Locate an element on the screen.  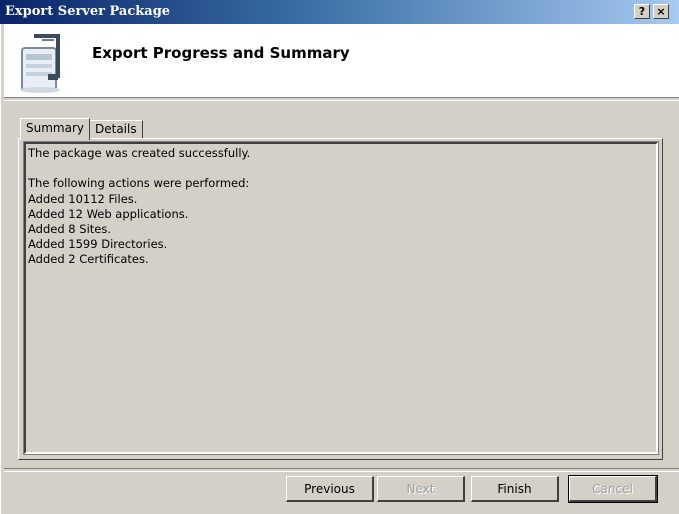
summary-line: Added 10112 Files. is located at coordinates (83, 198).